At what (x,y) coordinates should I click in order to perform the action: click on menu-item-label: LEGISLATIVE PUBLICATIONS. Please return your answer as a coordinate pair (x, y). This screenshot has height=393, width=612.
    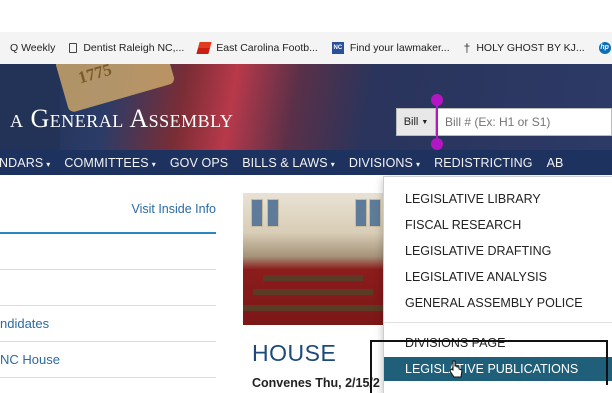
    Looking at the image, I should click on (492, 369).